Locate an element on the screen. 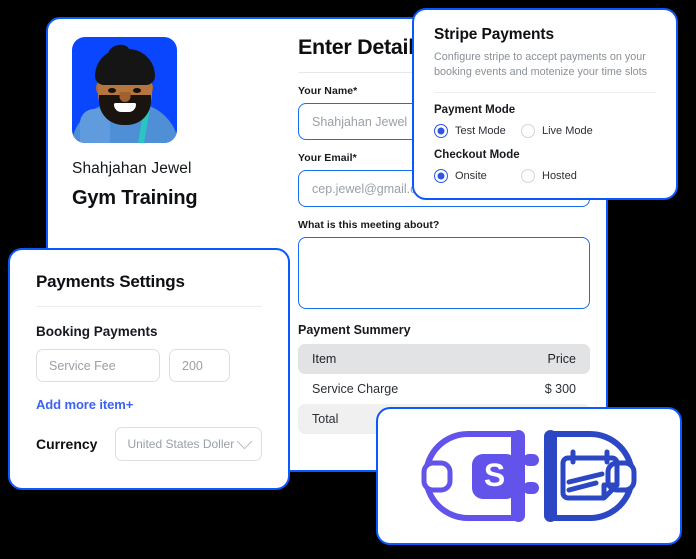 The image size is (696, 559). column-header-item: Item is located at coordinates (324, 359).